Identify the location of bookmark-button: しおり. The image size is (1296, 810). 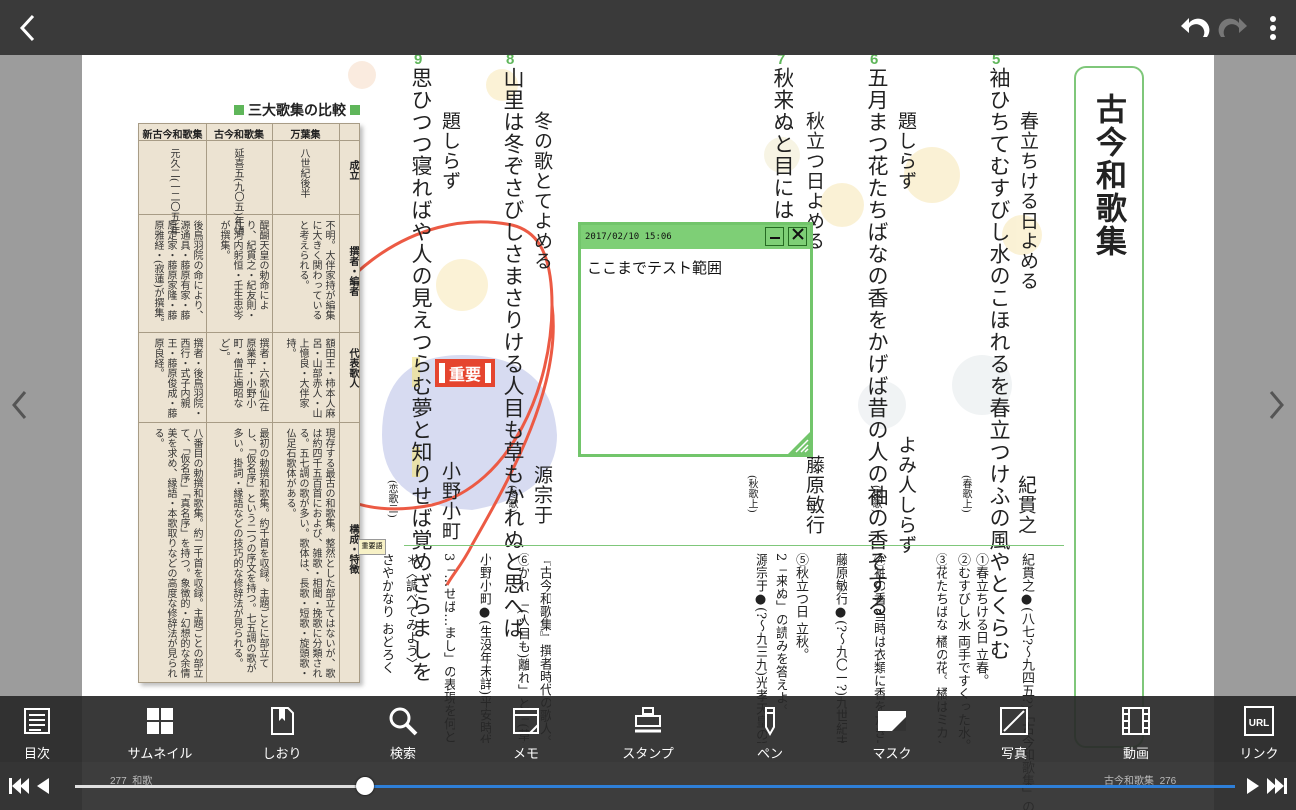
(282, 729).